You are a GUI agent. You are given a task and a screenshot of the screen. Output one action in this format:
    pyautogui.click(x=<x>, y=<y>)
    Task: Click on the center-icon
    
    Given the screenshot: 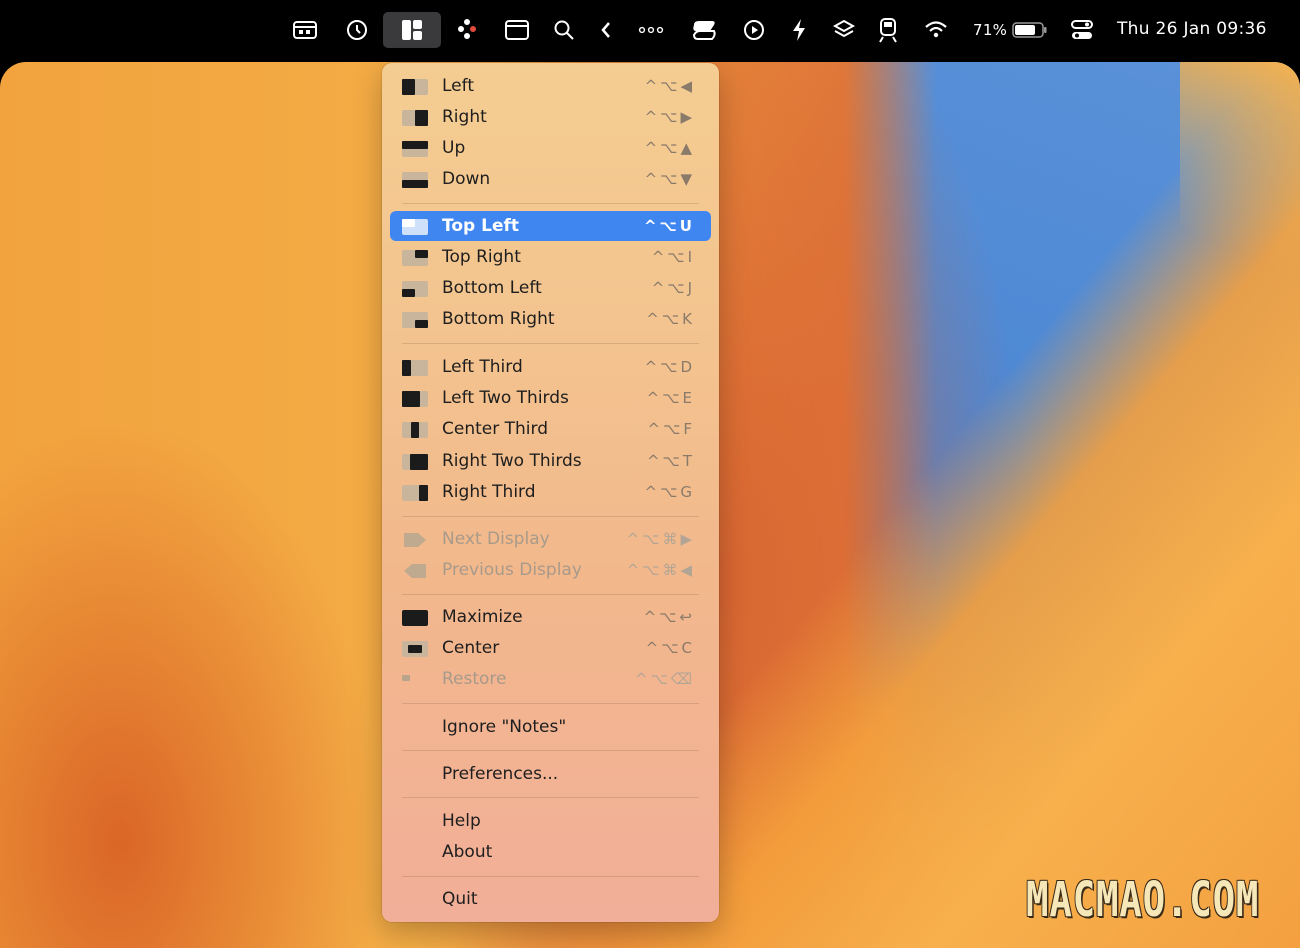 What is the action you would take?
    pyautogui.click(x=415, y=649)
    